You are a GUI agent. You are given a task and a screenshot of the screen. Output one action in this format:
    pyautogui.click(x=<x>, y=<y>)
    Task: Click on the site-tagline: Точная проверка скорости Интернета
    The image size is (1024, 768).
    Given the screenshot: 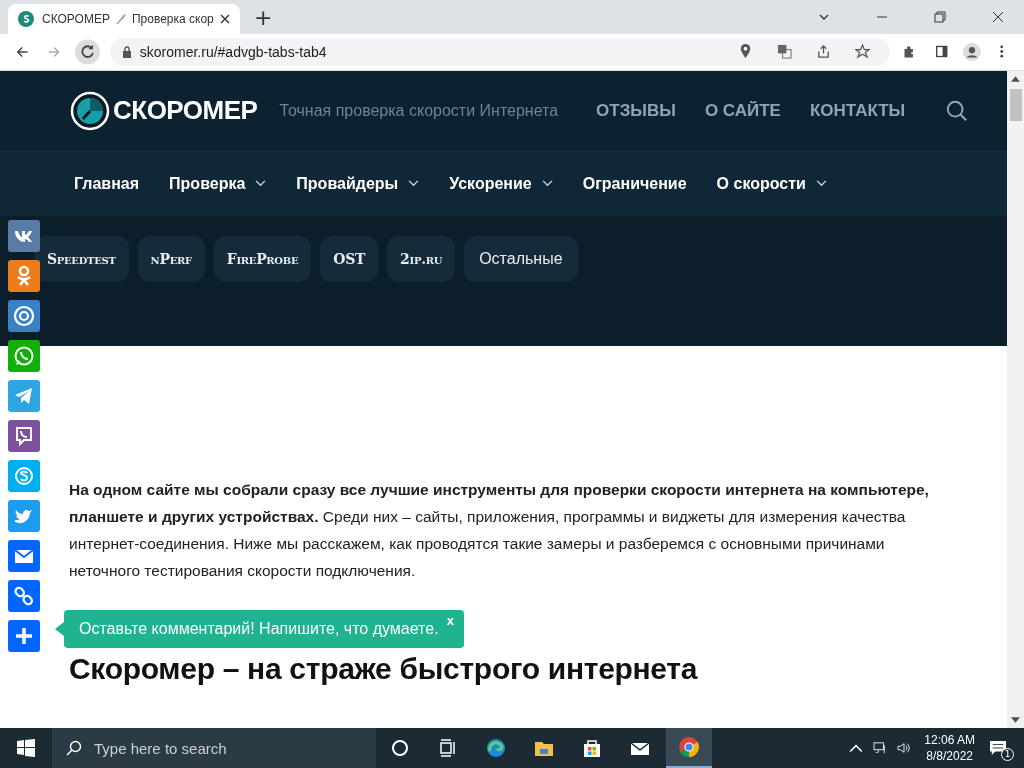 What is the action you would take?
    pyautogui.click(x=419, y=110)
    